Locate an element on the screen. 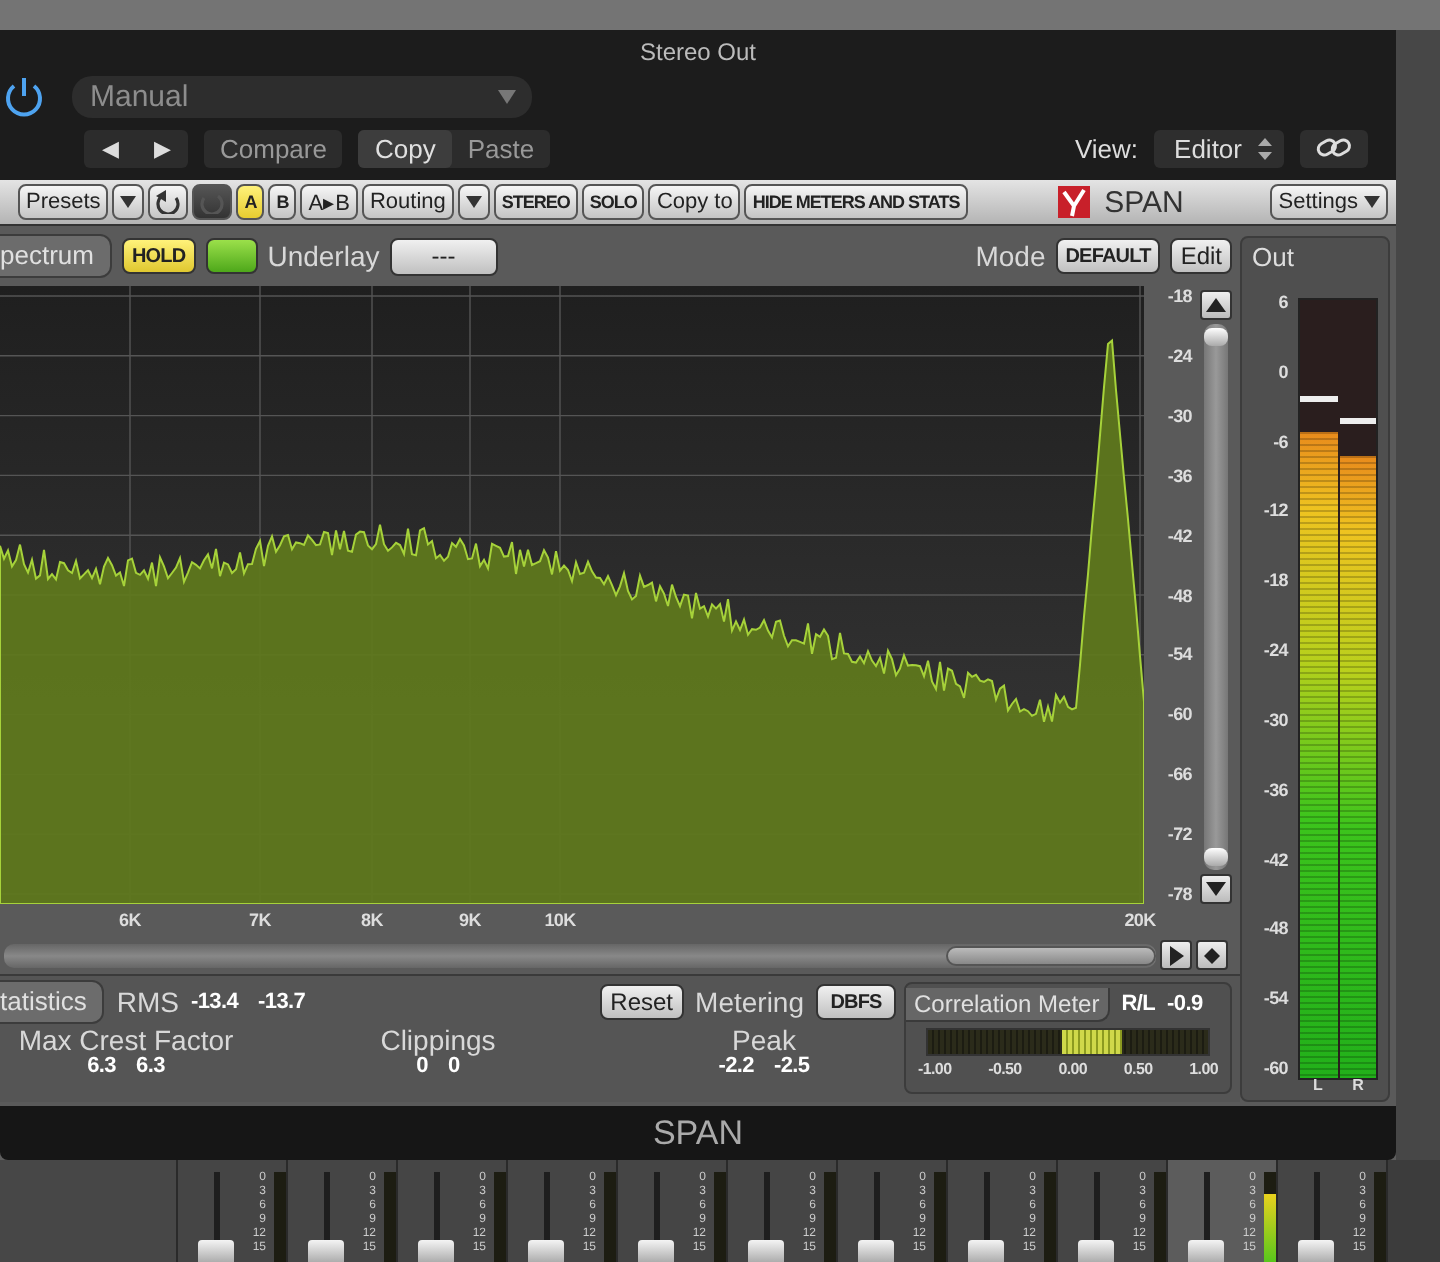 This screenshot has width=1440, height=1262. caret-icon is located at coordinates (1372, 202).